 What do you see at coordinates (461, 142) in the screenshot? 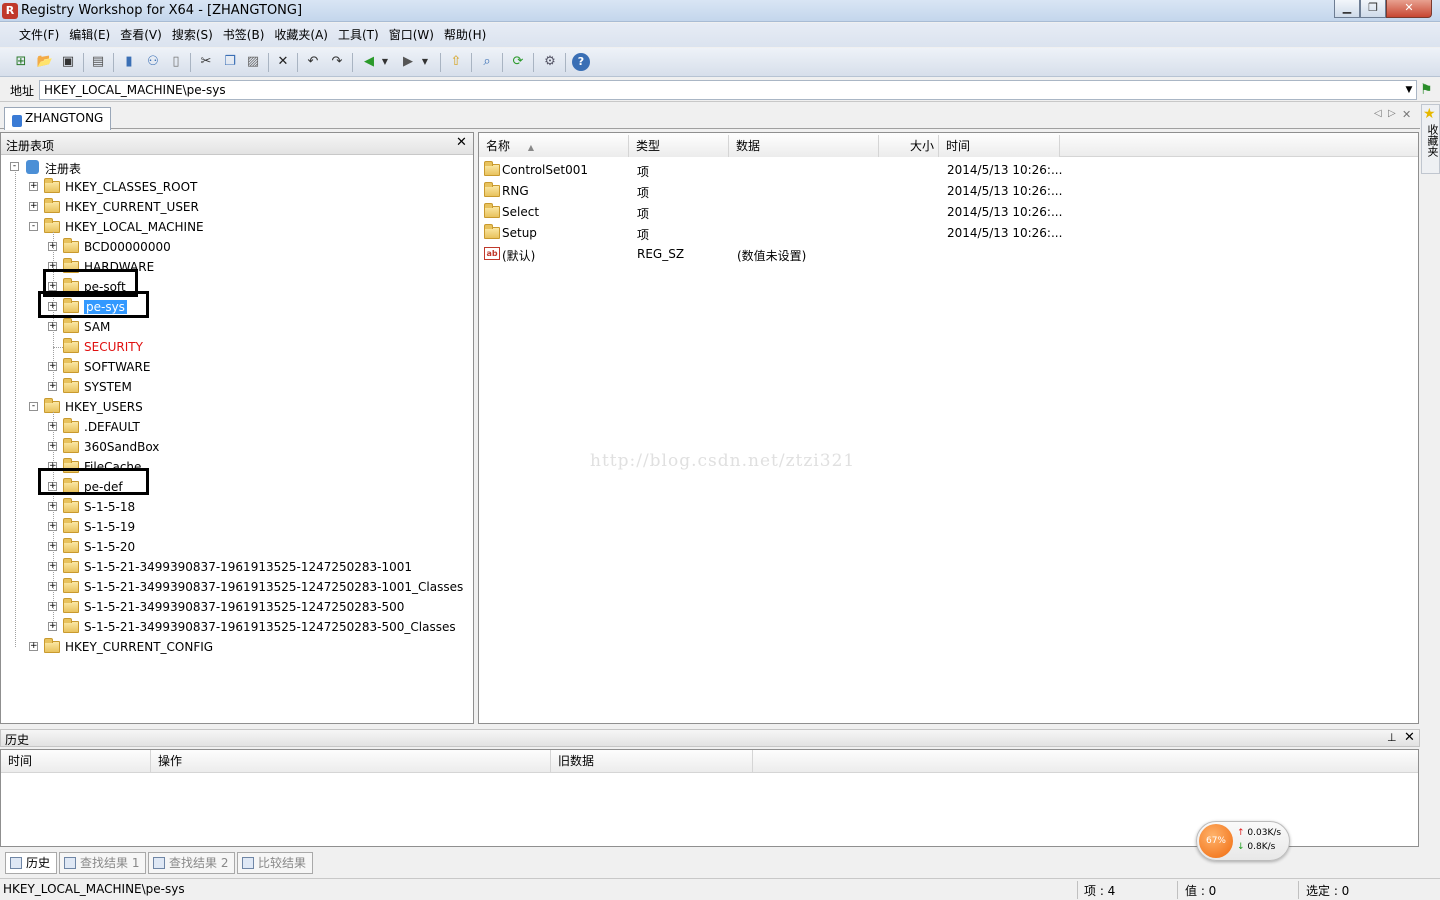
I see `tree-close-icon: ✕` at bounding box center [461, 142].